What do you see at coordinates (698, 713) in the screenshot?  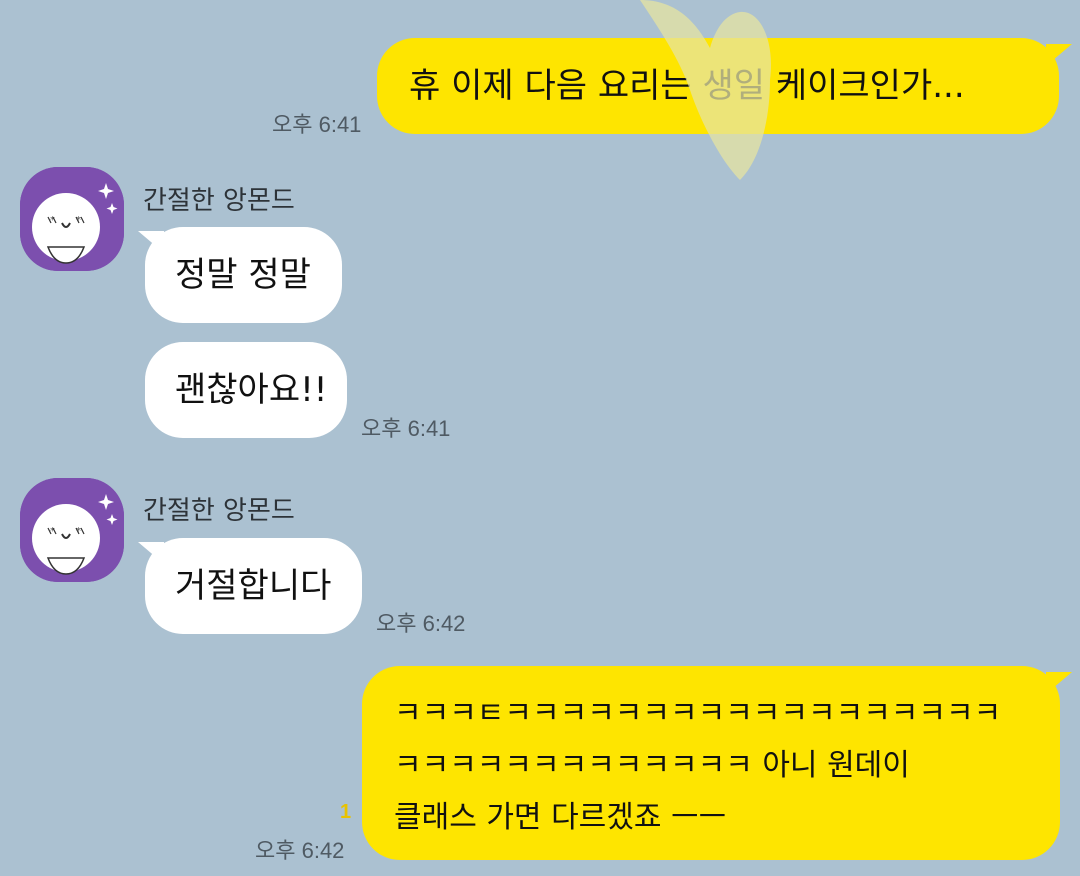 I see `message-text-line: ㅋㅋㅋㅌㅋㅋㅋㅋㅋㅋㅋㅋㅋㅋㅋㅋㅋㅋㅋㅋㅋㅋ` at bounding box center [698, 713].